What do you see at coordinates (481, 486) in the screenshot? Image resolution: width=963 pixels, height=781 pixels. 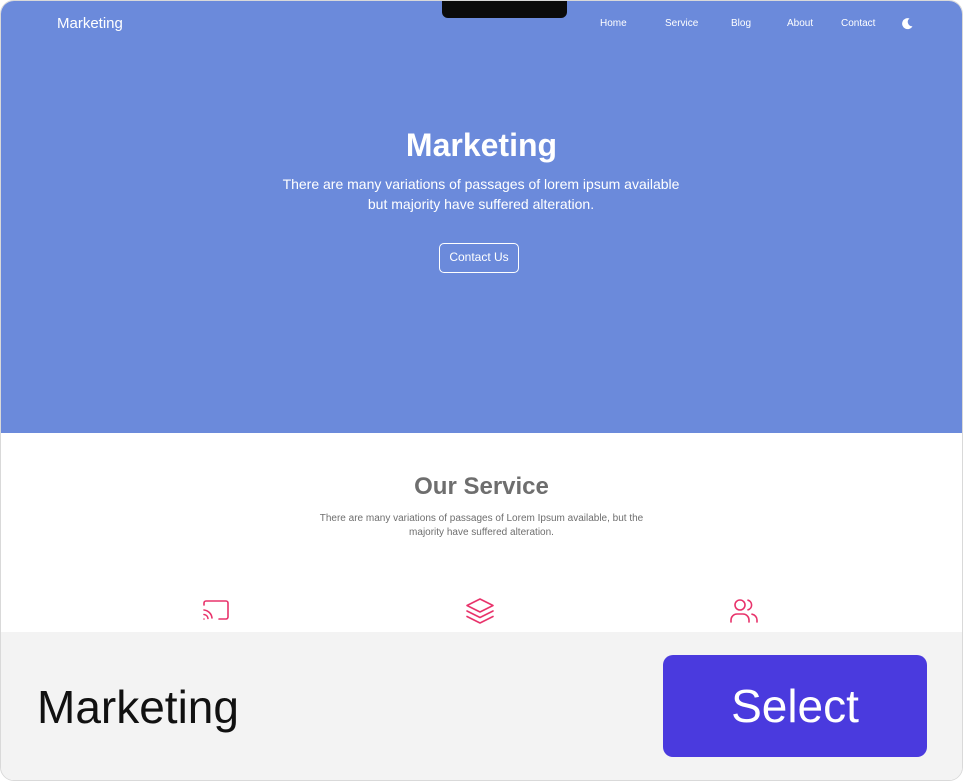 I see `service-title: Our Service` at bounding box center [481, 486].